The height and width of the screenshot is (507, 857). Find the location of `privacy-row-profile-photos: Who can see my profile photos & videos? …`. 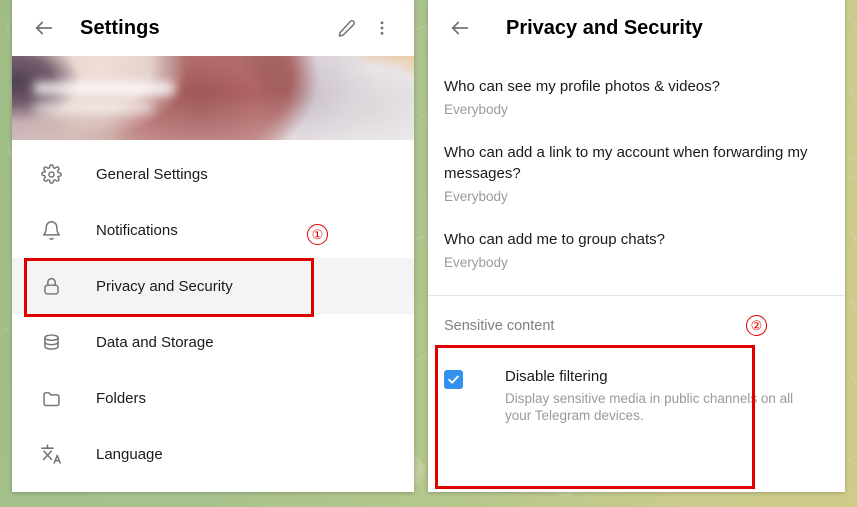

privacy-row-profile-photos: Who can see my profile photos & videos? … is located at coordinates (636, 97).